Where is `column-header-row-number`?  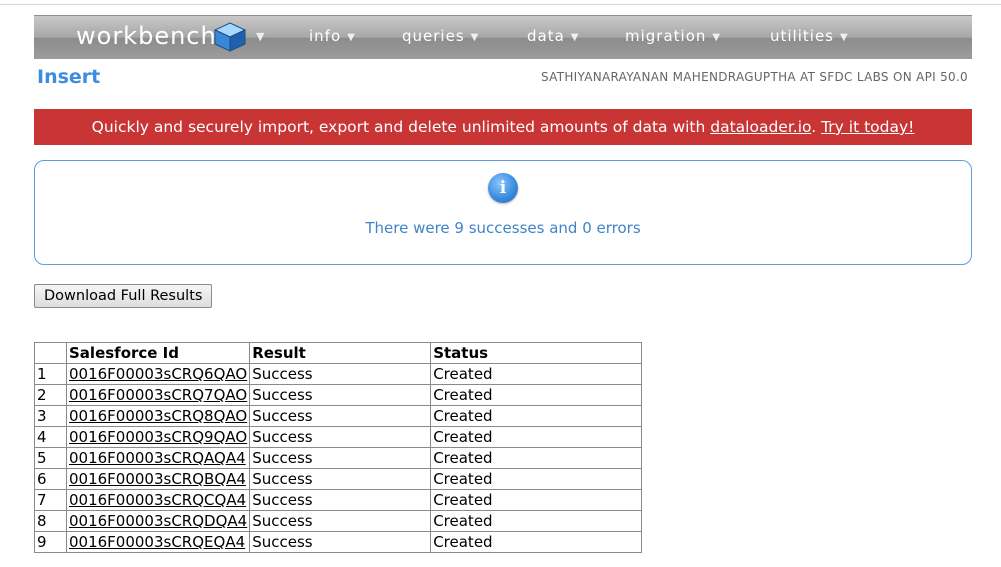 column-header-row-number is located at coordinates (50, 353).